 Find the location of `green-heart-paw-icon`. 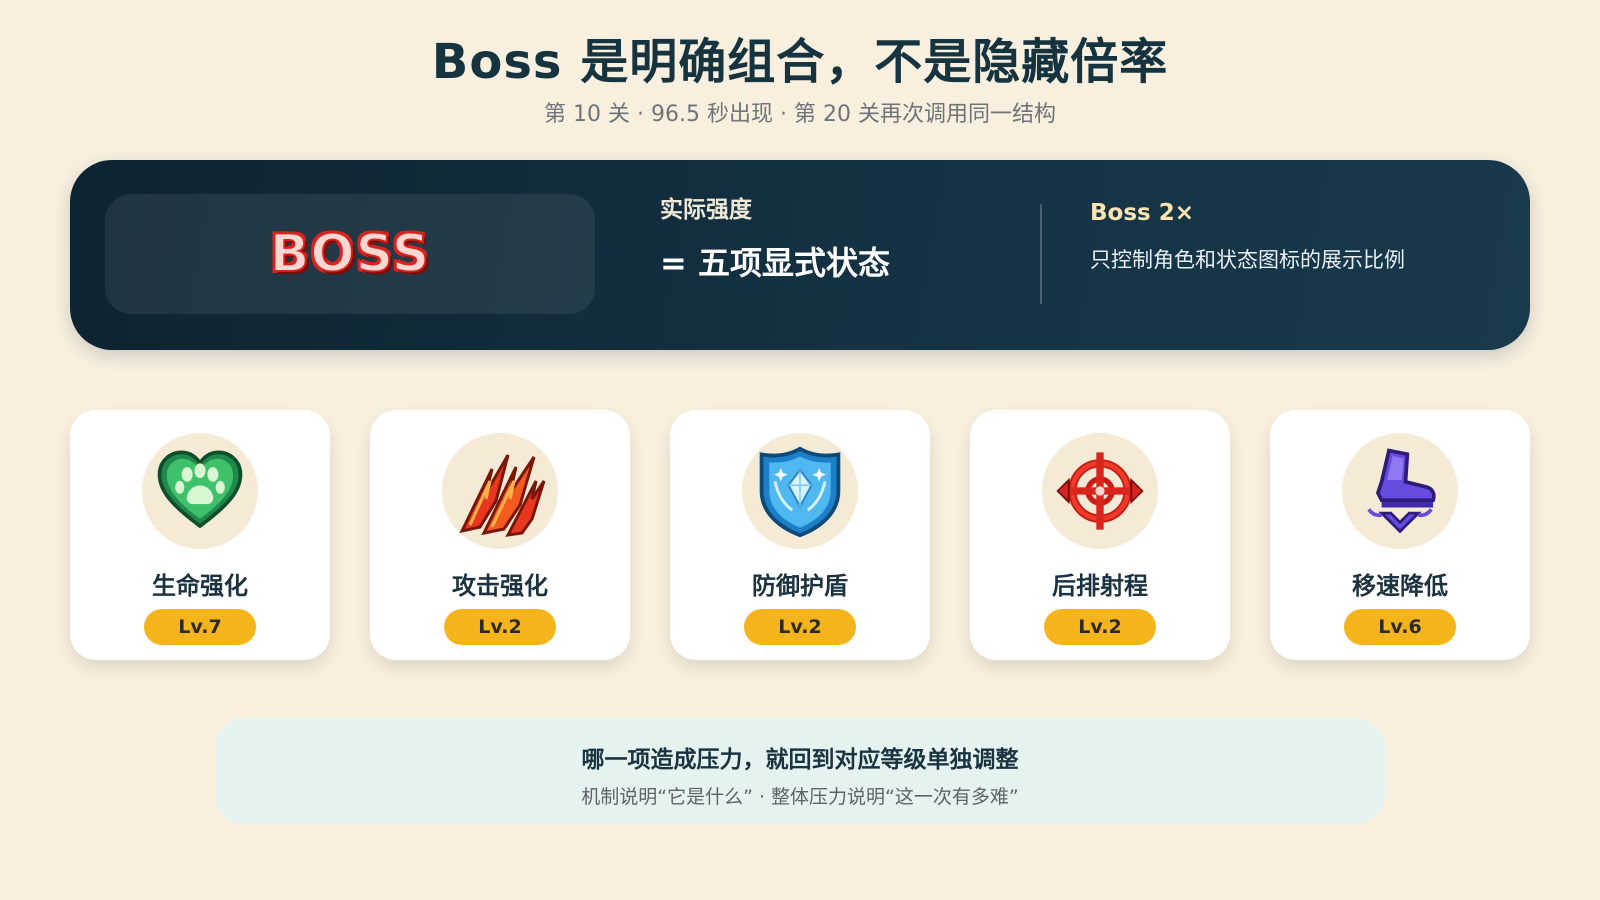

green-heart-paw-icon is located at coordinates (200, 491).